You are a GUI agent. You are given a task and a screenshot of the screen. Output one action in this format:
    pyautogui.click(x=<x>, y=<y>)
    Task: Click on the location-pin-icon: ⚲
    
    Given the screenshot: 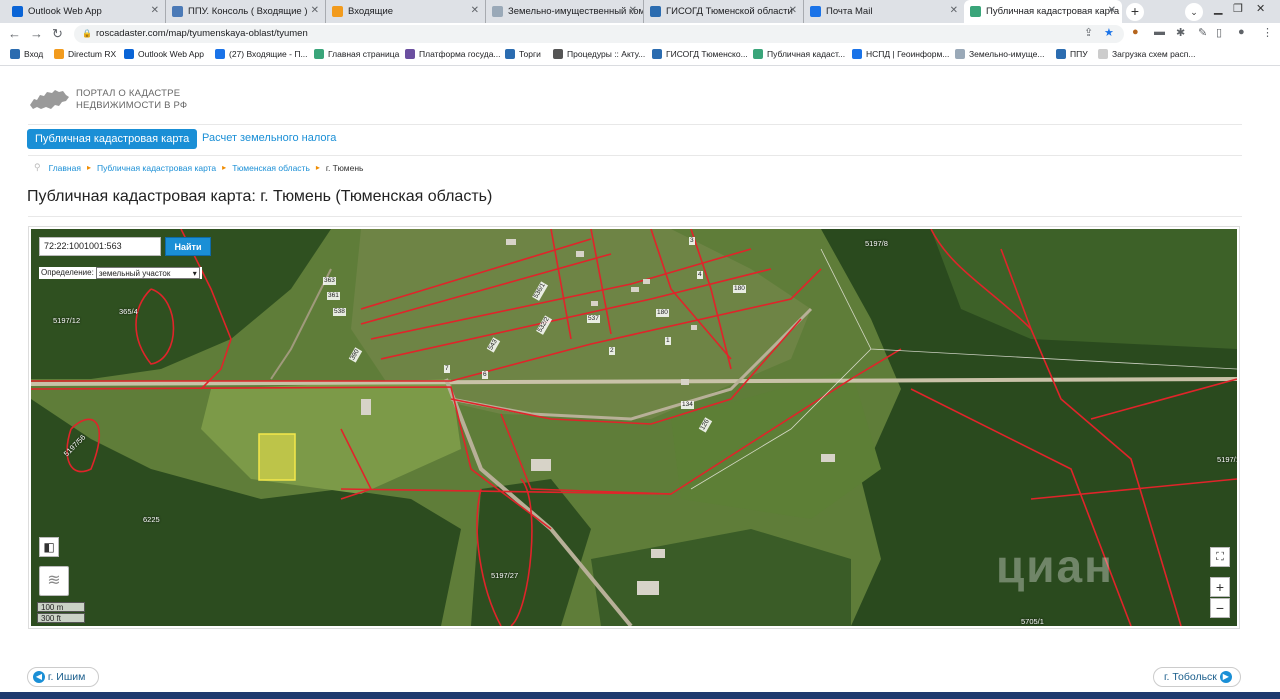 What is the action you would take?
    pyautogui.click(x=37, y=167)
    